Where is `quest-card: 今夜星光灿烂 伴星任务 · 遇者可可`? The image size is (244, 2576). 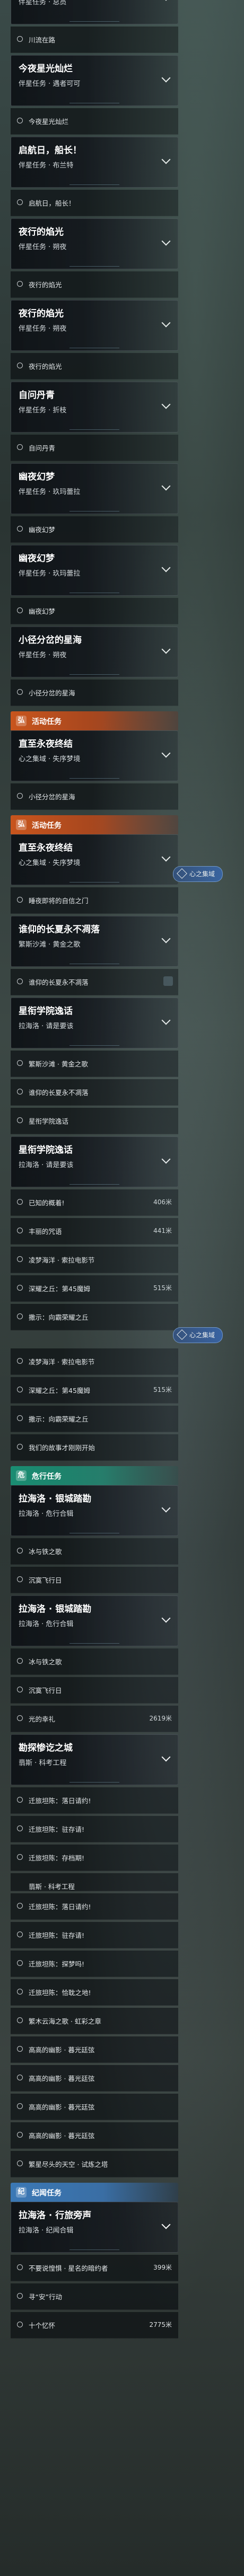
quest-card: 今夜星光灿烂 伴星任务 · 遇者可可 is located at coordinates (95, 80).